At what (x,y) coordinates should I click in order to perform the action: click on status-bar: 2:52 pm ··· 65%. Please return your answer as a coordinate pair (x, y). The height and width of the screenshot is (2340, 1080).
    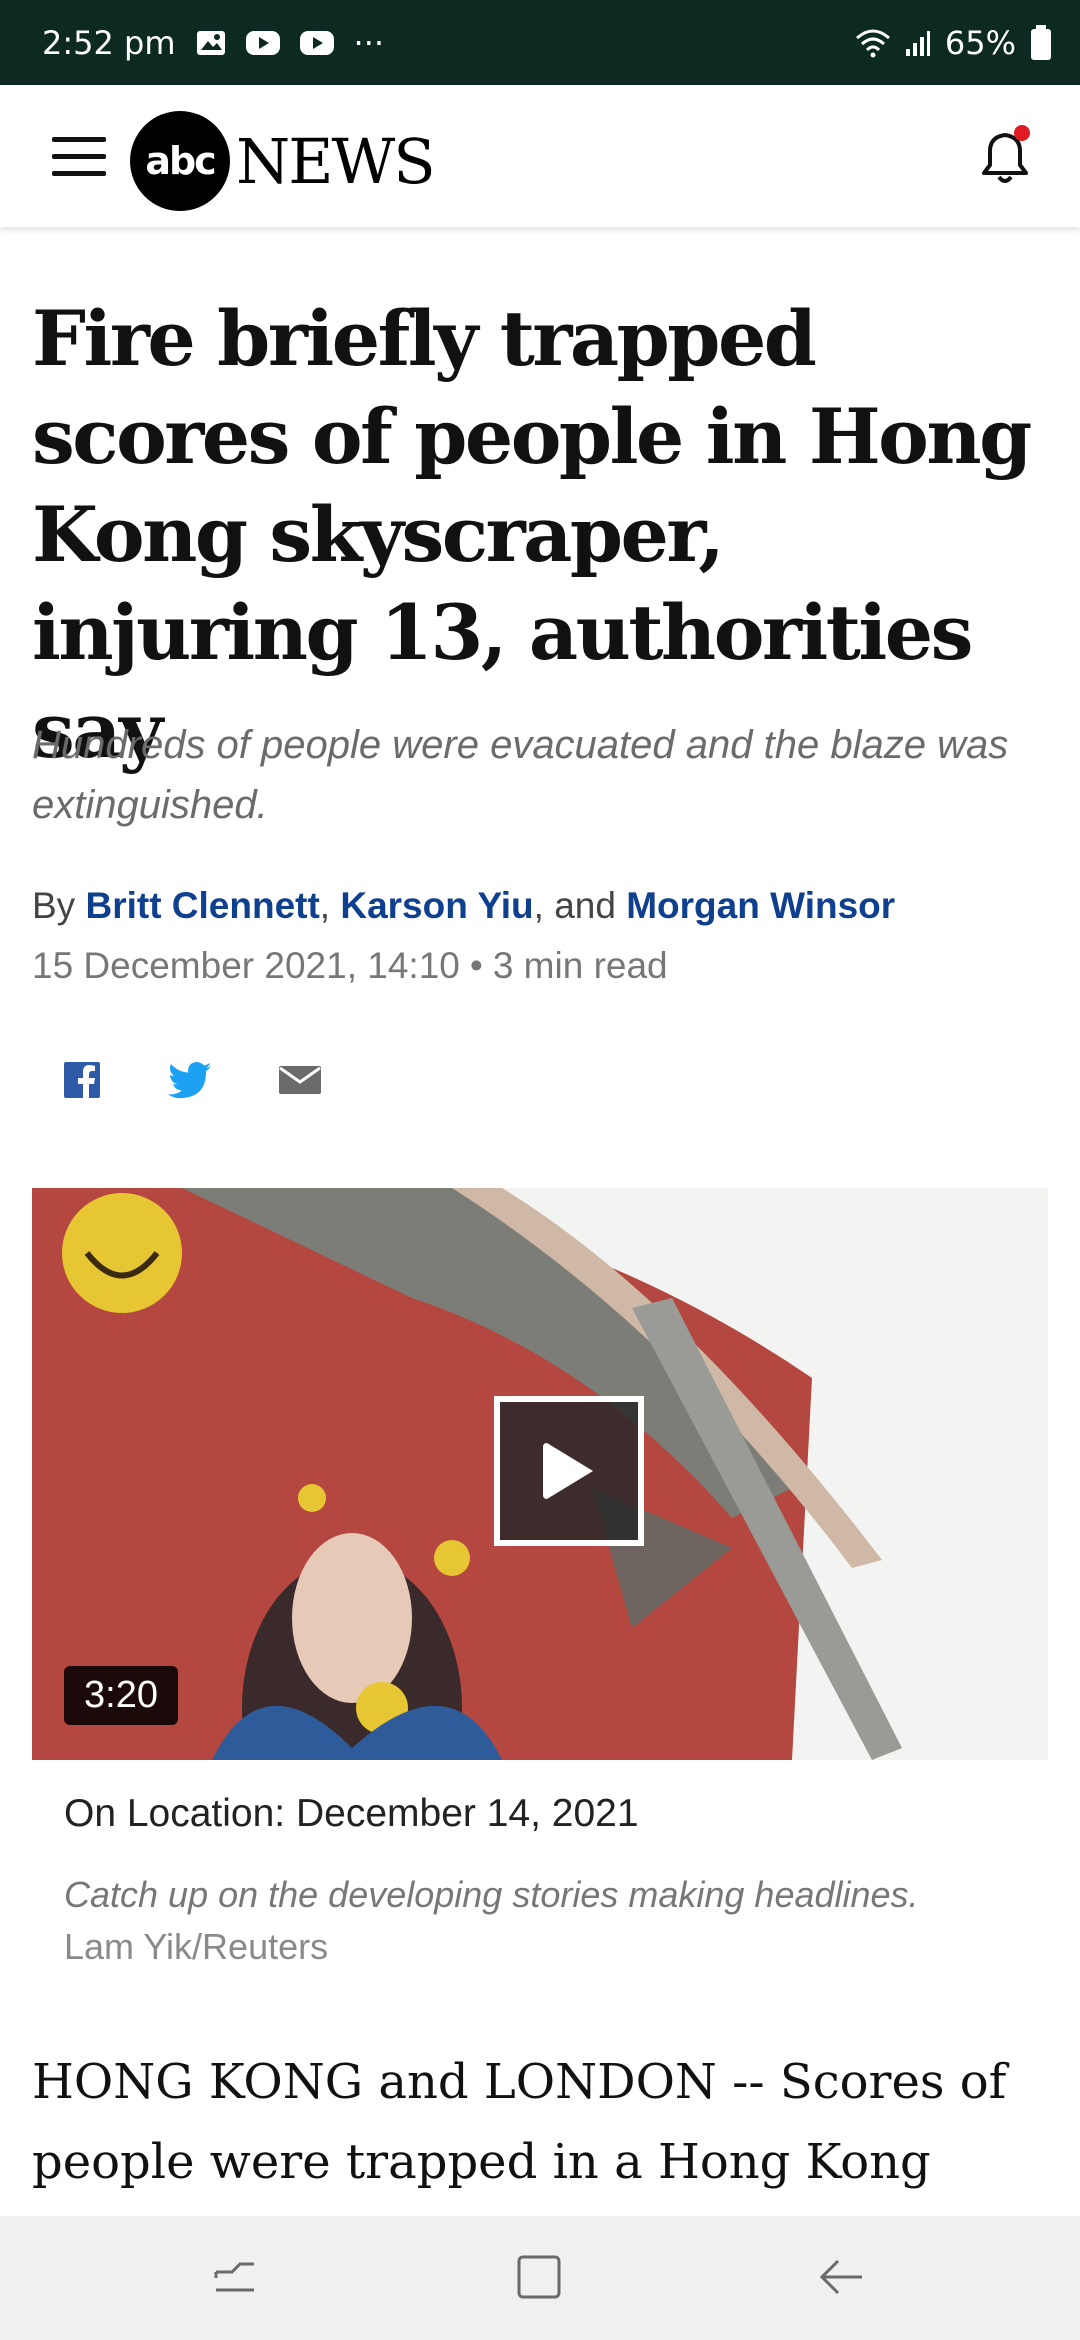
    Looking at the image, I should click on (540, 42).